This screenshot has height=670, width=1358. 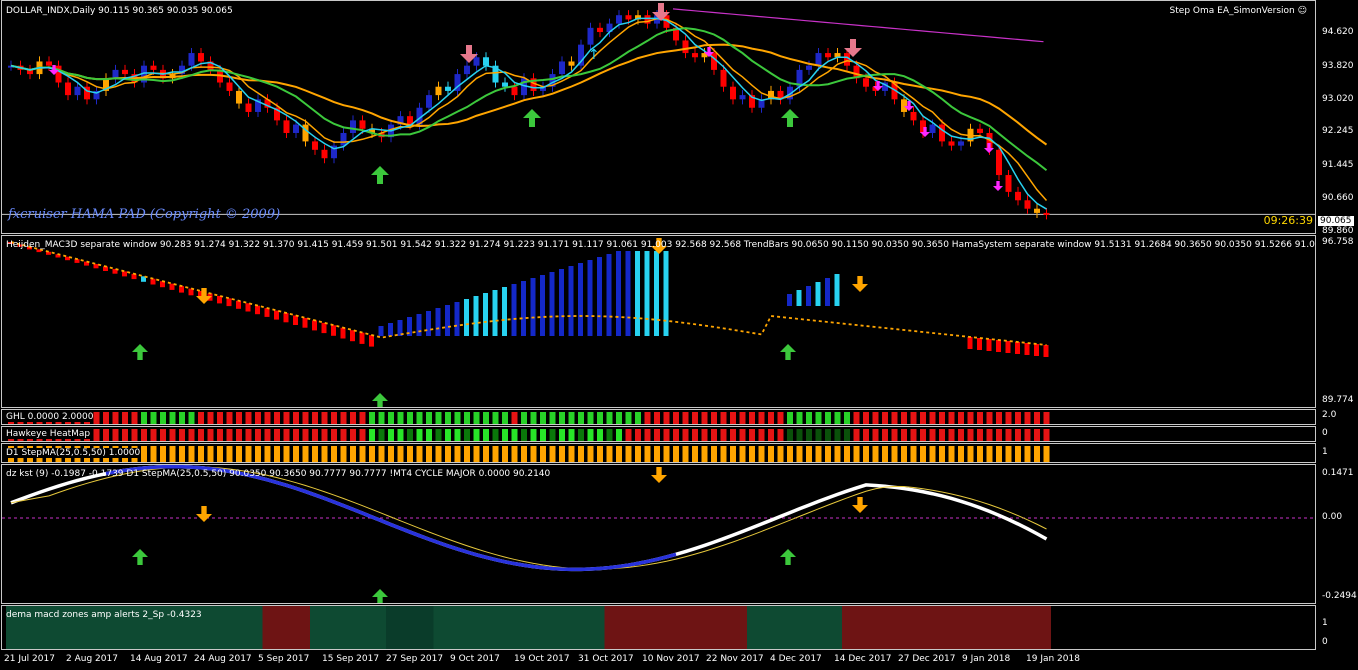 I want to click on ghl-strip: GHL 0.0000 2.0000, so click(x=658, y=417).